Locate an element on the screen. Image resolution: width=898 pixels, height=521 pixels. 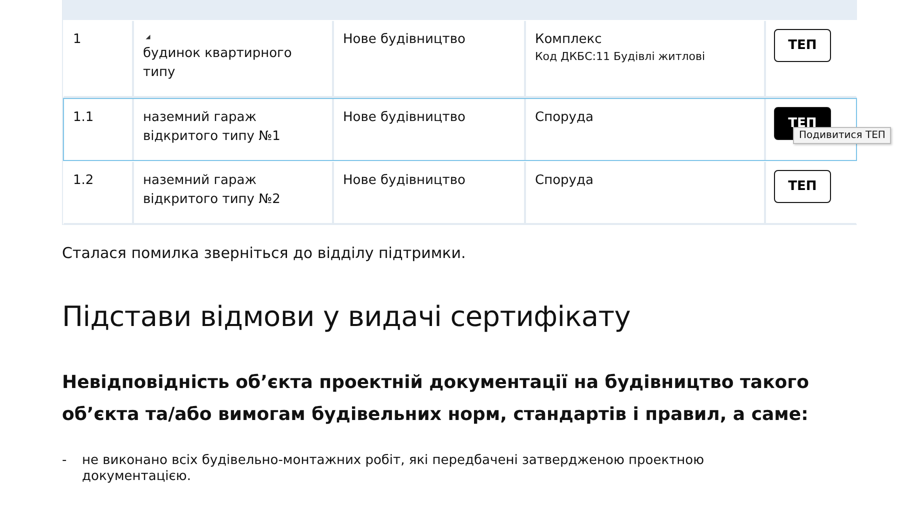
row-number: 1 is located at coordinates (77, 39).